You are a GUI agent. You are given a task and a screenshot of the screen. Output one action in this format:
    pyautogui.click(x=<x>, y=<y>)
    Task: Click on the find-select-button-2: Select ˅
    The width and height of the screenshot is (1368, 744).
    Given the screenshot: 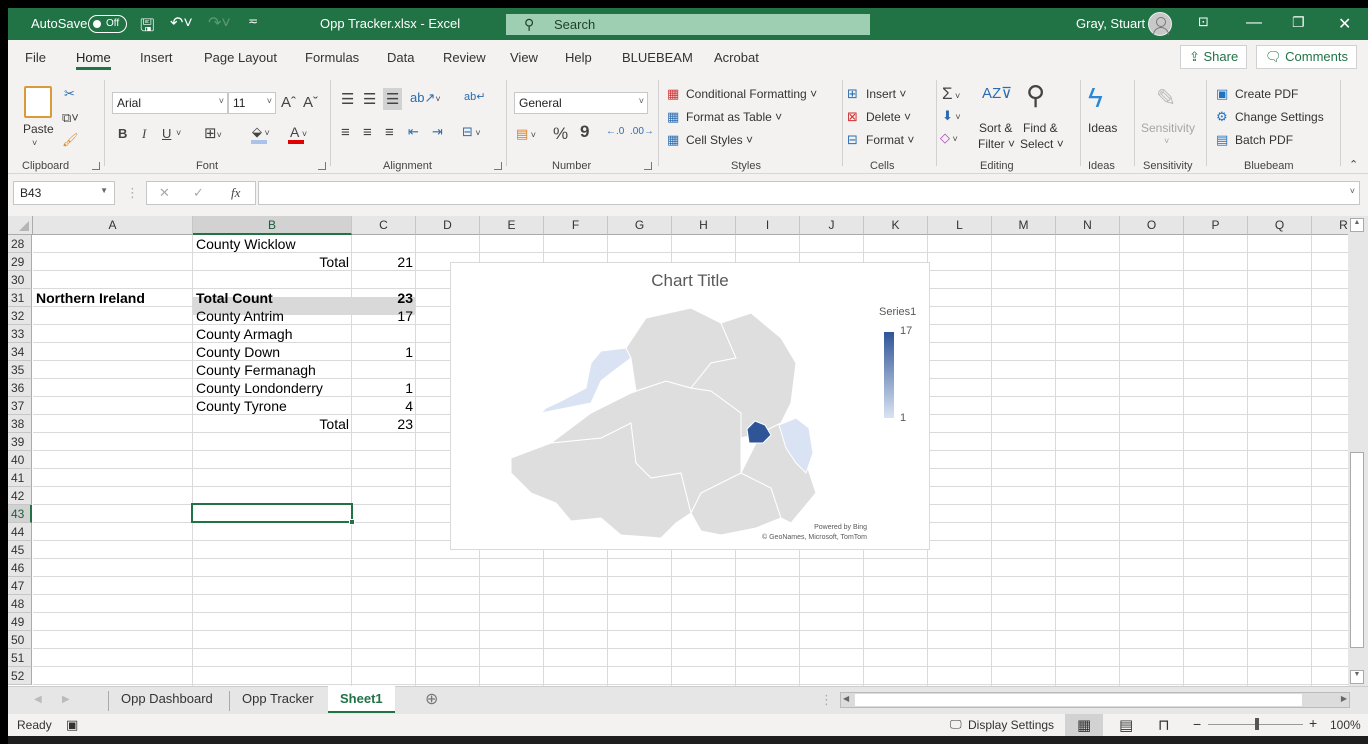 What is the action you would take?
    pyautogui.click(x=1042, y=144)
    